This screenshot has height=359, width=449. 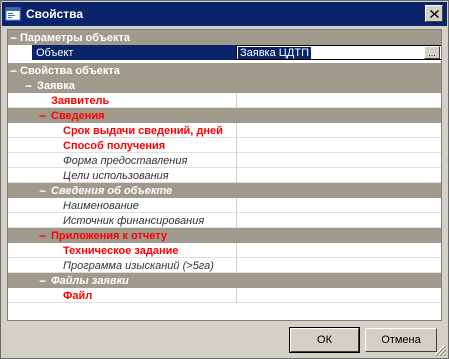 I want to click on tehzadanie-value, so click(x=338, y=250).